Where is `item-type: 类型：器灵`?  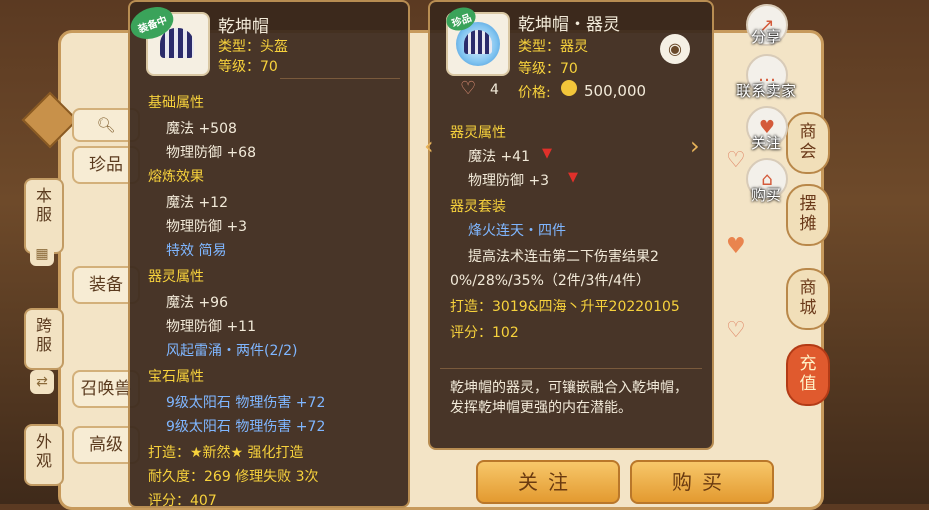 item-type: 类型：器灵 is located at coordinates (553, 47).